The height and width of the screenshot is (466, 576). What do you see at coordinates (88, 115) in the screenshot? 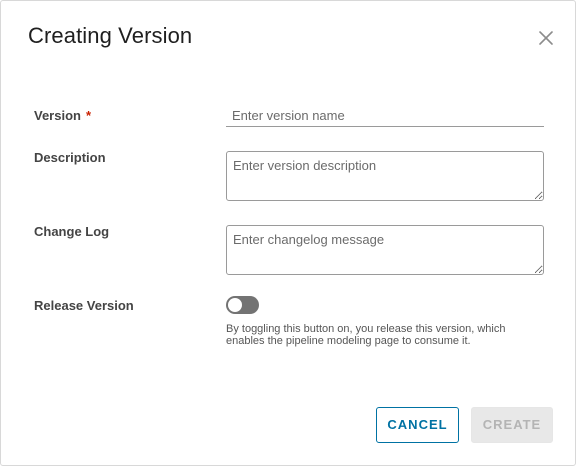
I see `required-asterisk: *` at bounding box center [88, 115].